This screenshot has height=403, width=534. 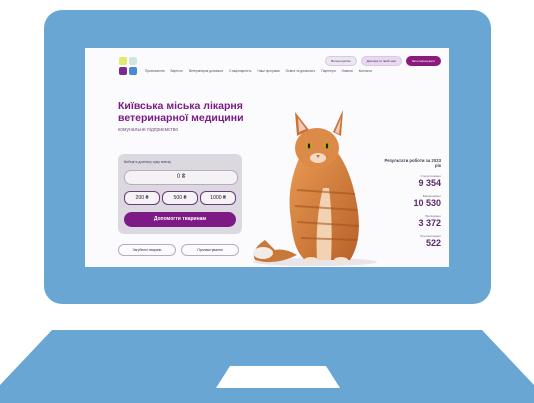 What do you see at coordinates (128, 66) in the screenshot?
I see `clinic-logo` at bounding box center [128, 66].